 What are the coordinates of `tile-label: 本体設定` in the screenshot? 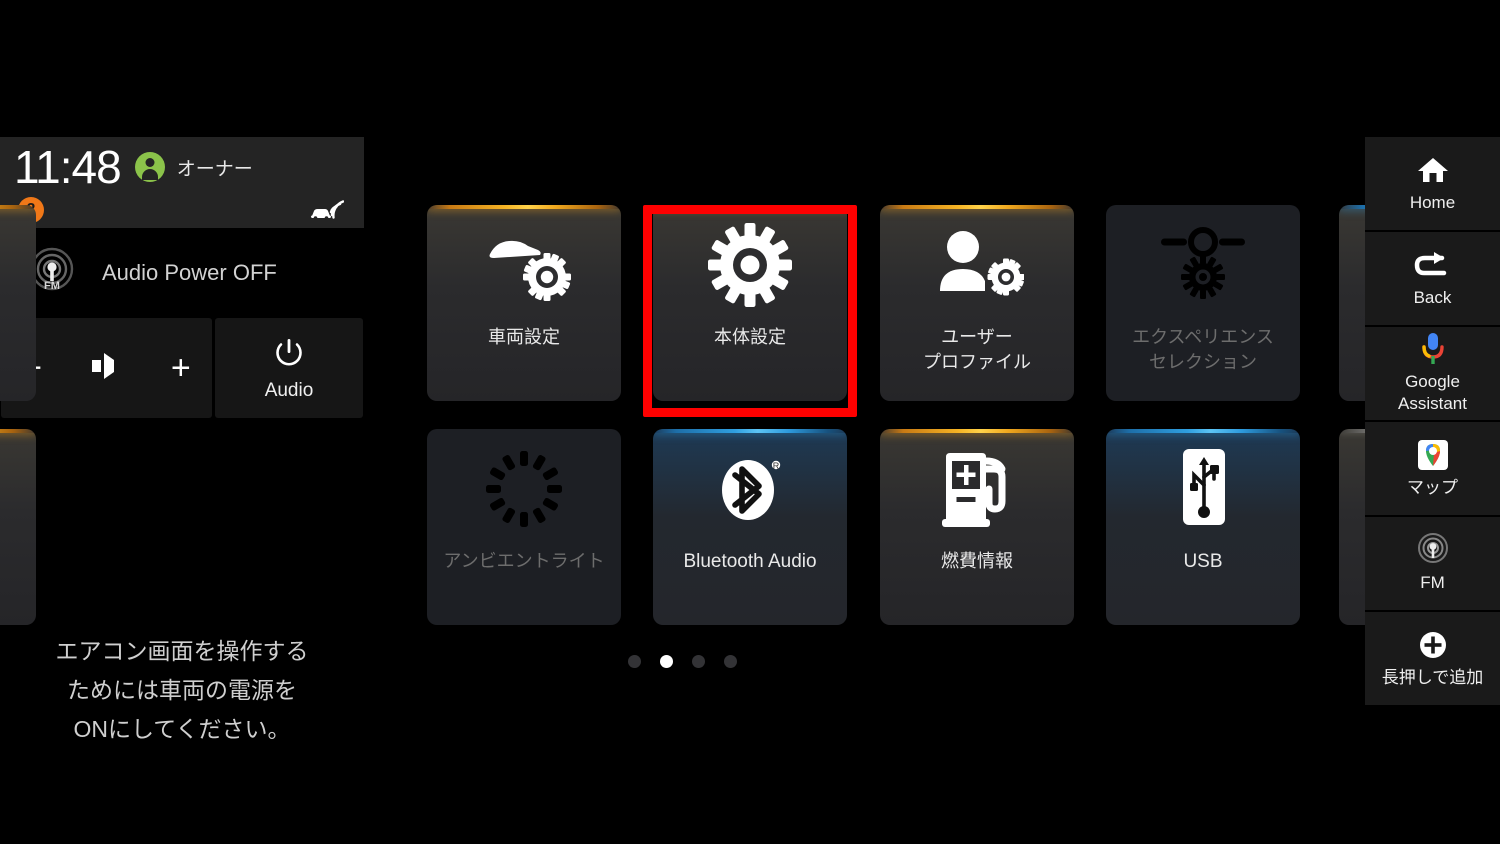 It's located at (750, 337).